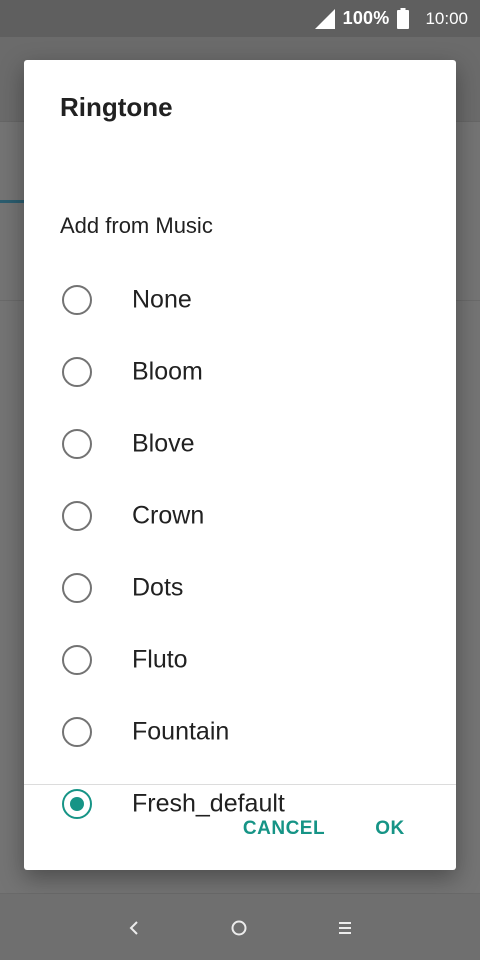  Describe the element at coordinates (324, 18) in the screenshot. I see `signal-icon` at that location.